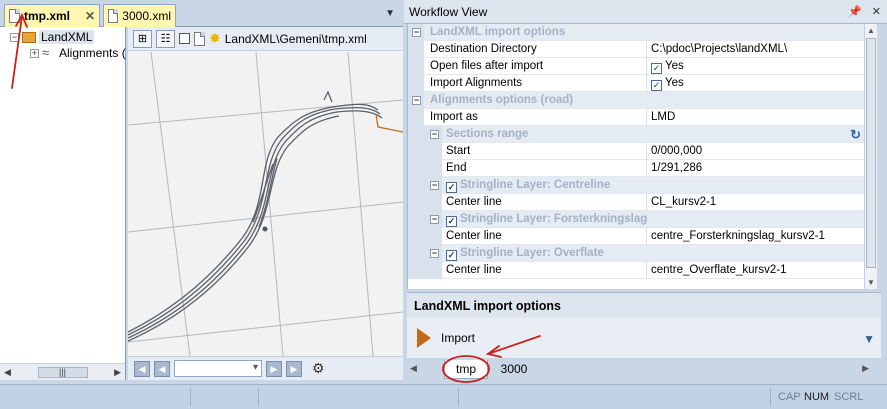  What do you see at coordinates (7, 372) in the screenshot?
I see `scroll-left-icon: ◀` at bounding box center [7, 372].